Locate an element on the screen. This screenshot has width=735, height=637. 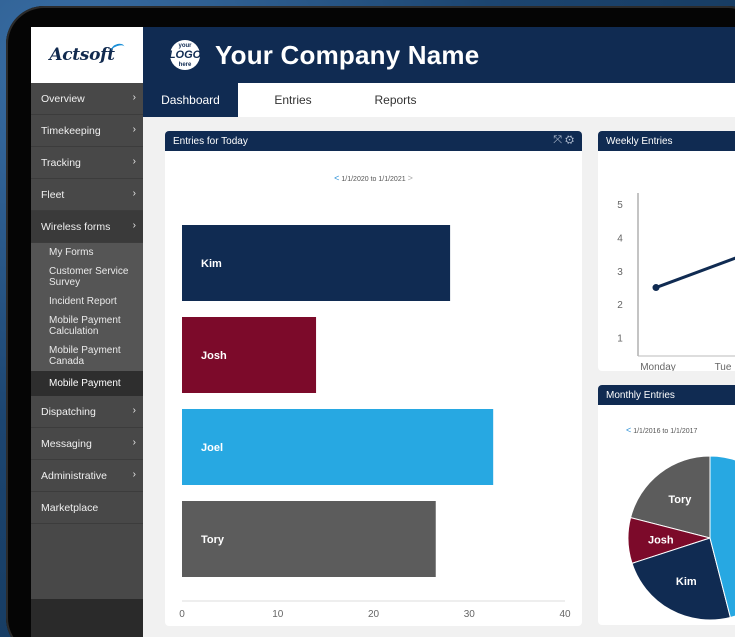
sidebar-item-label: Overview is located at coordinates (63, 98).